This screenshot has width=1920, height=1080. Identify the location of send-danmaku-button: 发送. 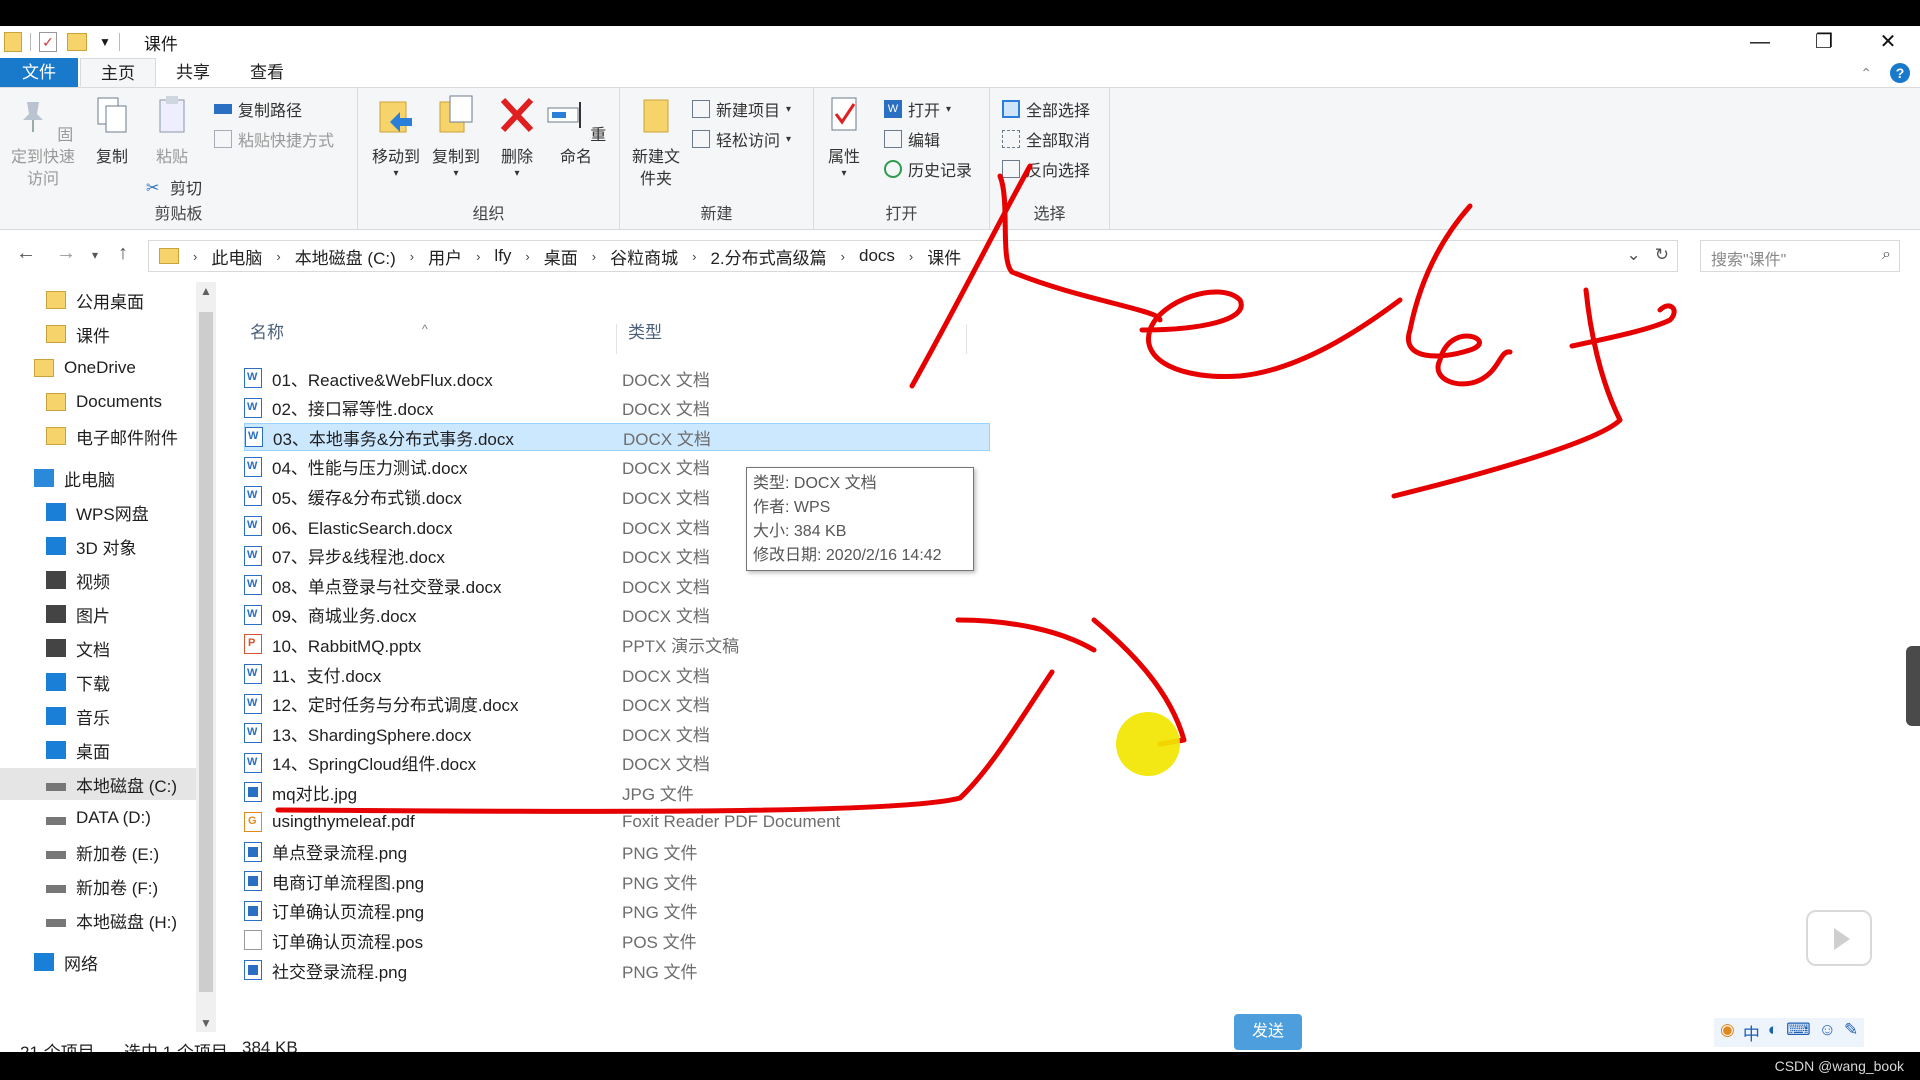
(1268, 1032).